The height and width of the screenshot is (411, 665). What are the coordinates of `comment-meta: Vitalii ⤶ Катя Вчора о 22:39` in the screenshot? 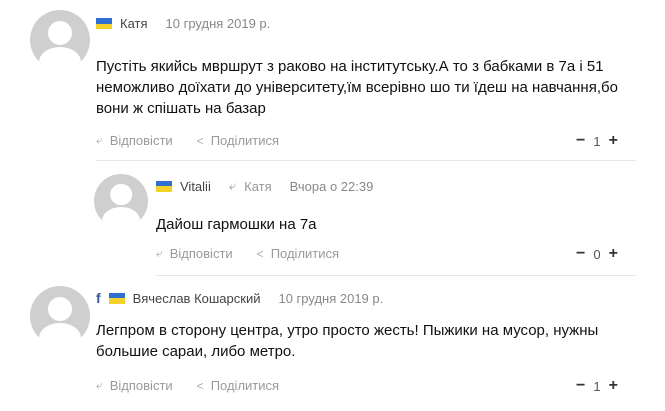 It's located at (264, 186).